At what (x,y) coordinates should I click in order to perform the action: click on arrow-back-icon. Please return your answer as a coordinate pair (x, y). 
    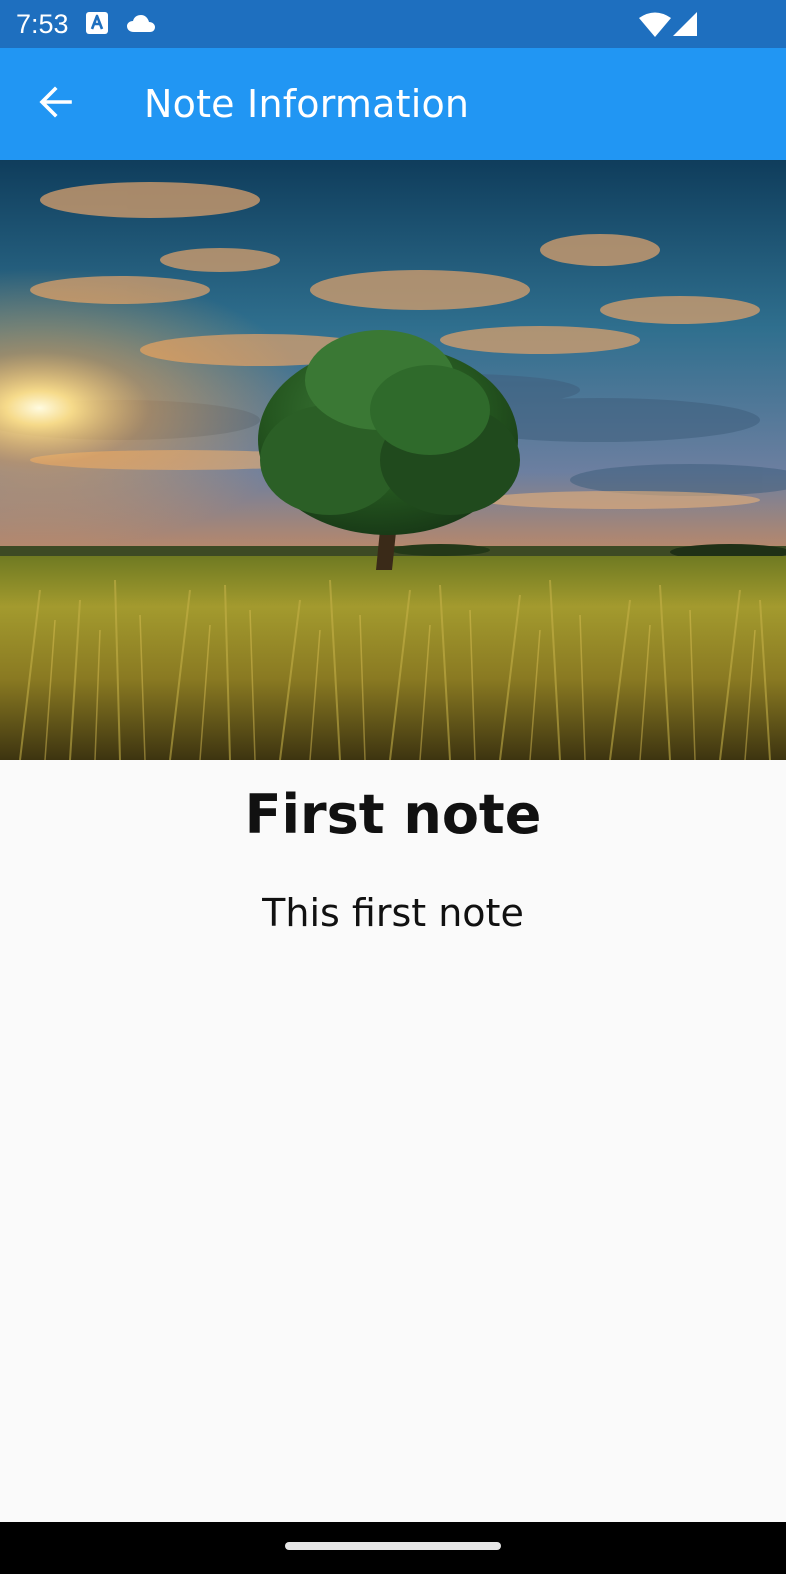
    Looking at the image, I should click on (56, 104).